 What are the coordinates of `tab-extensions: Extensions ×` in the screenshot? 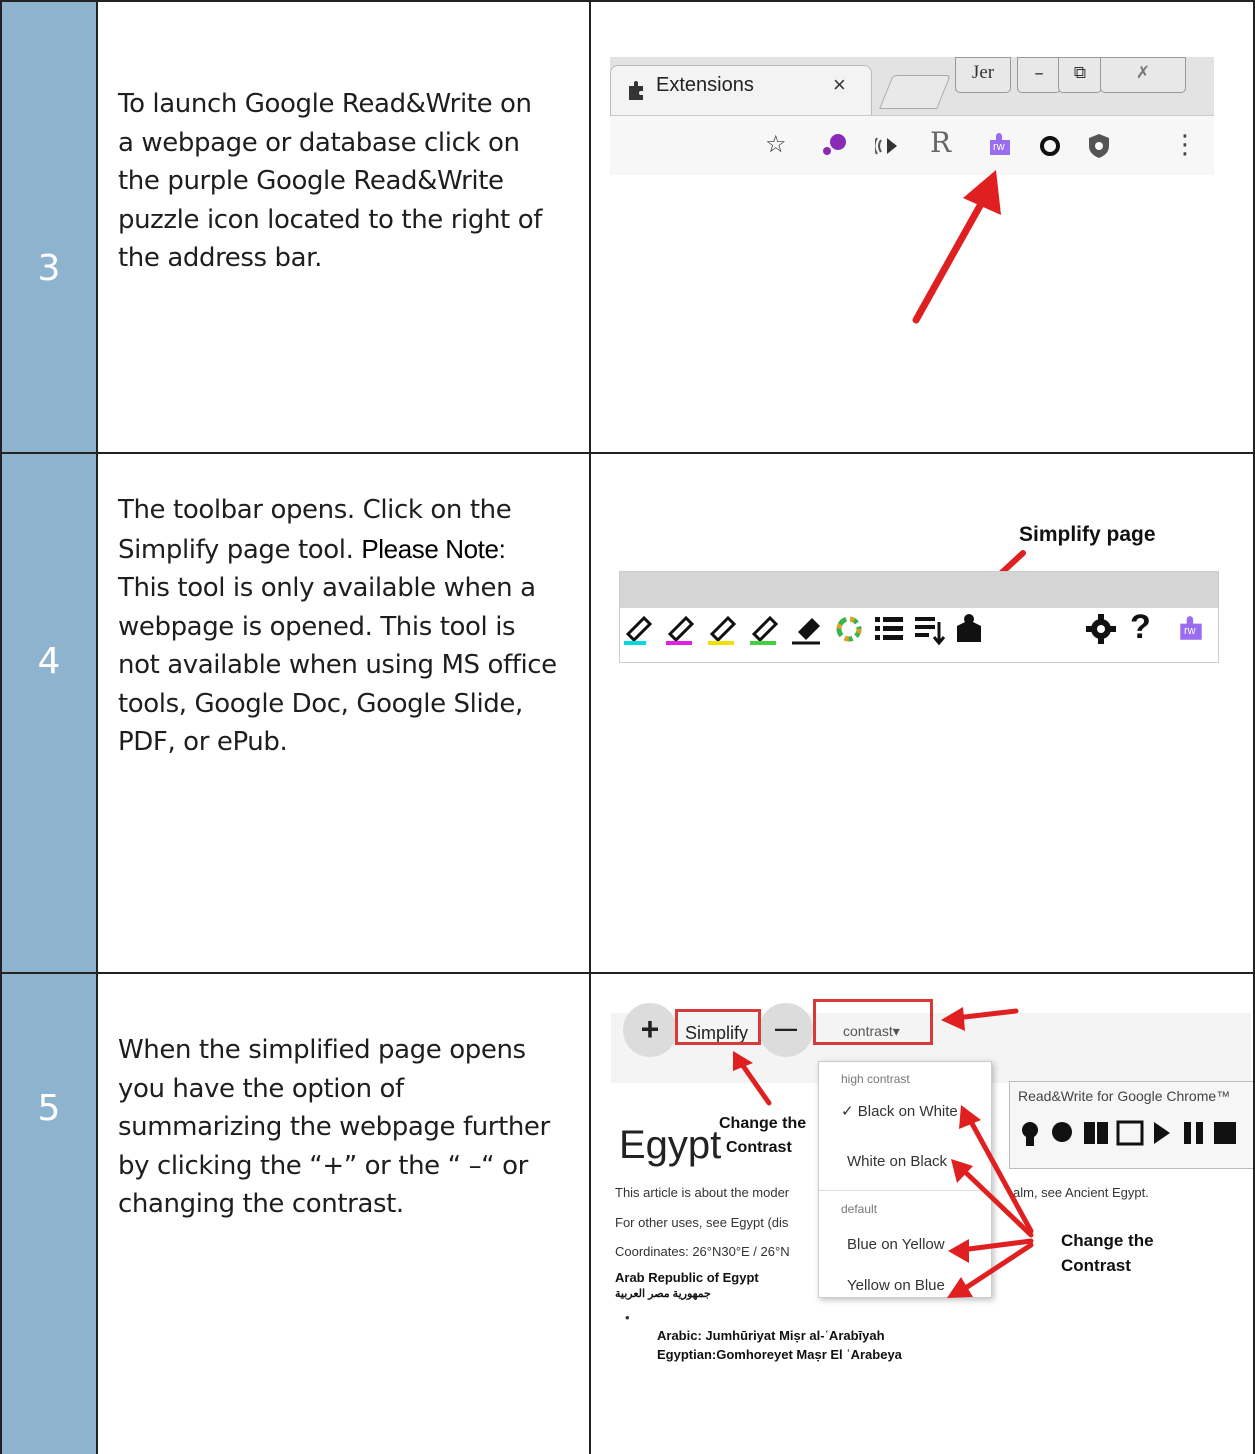 It's located at (741, 90).